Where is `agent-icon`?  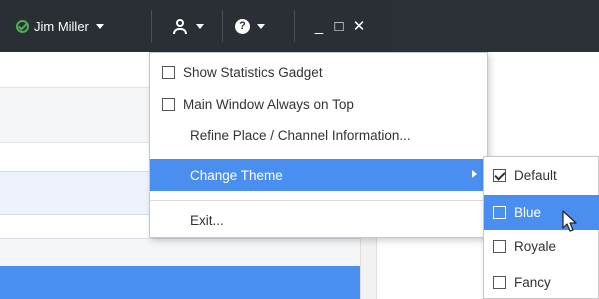
agent-icon is located at coordinates (180, 26).